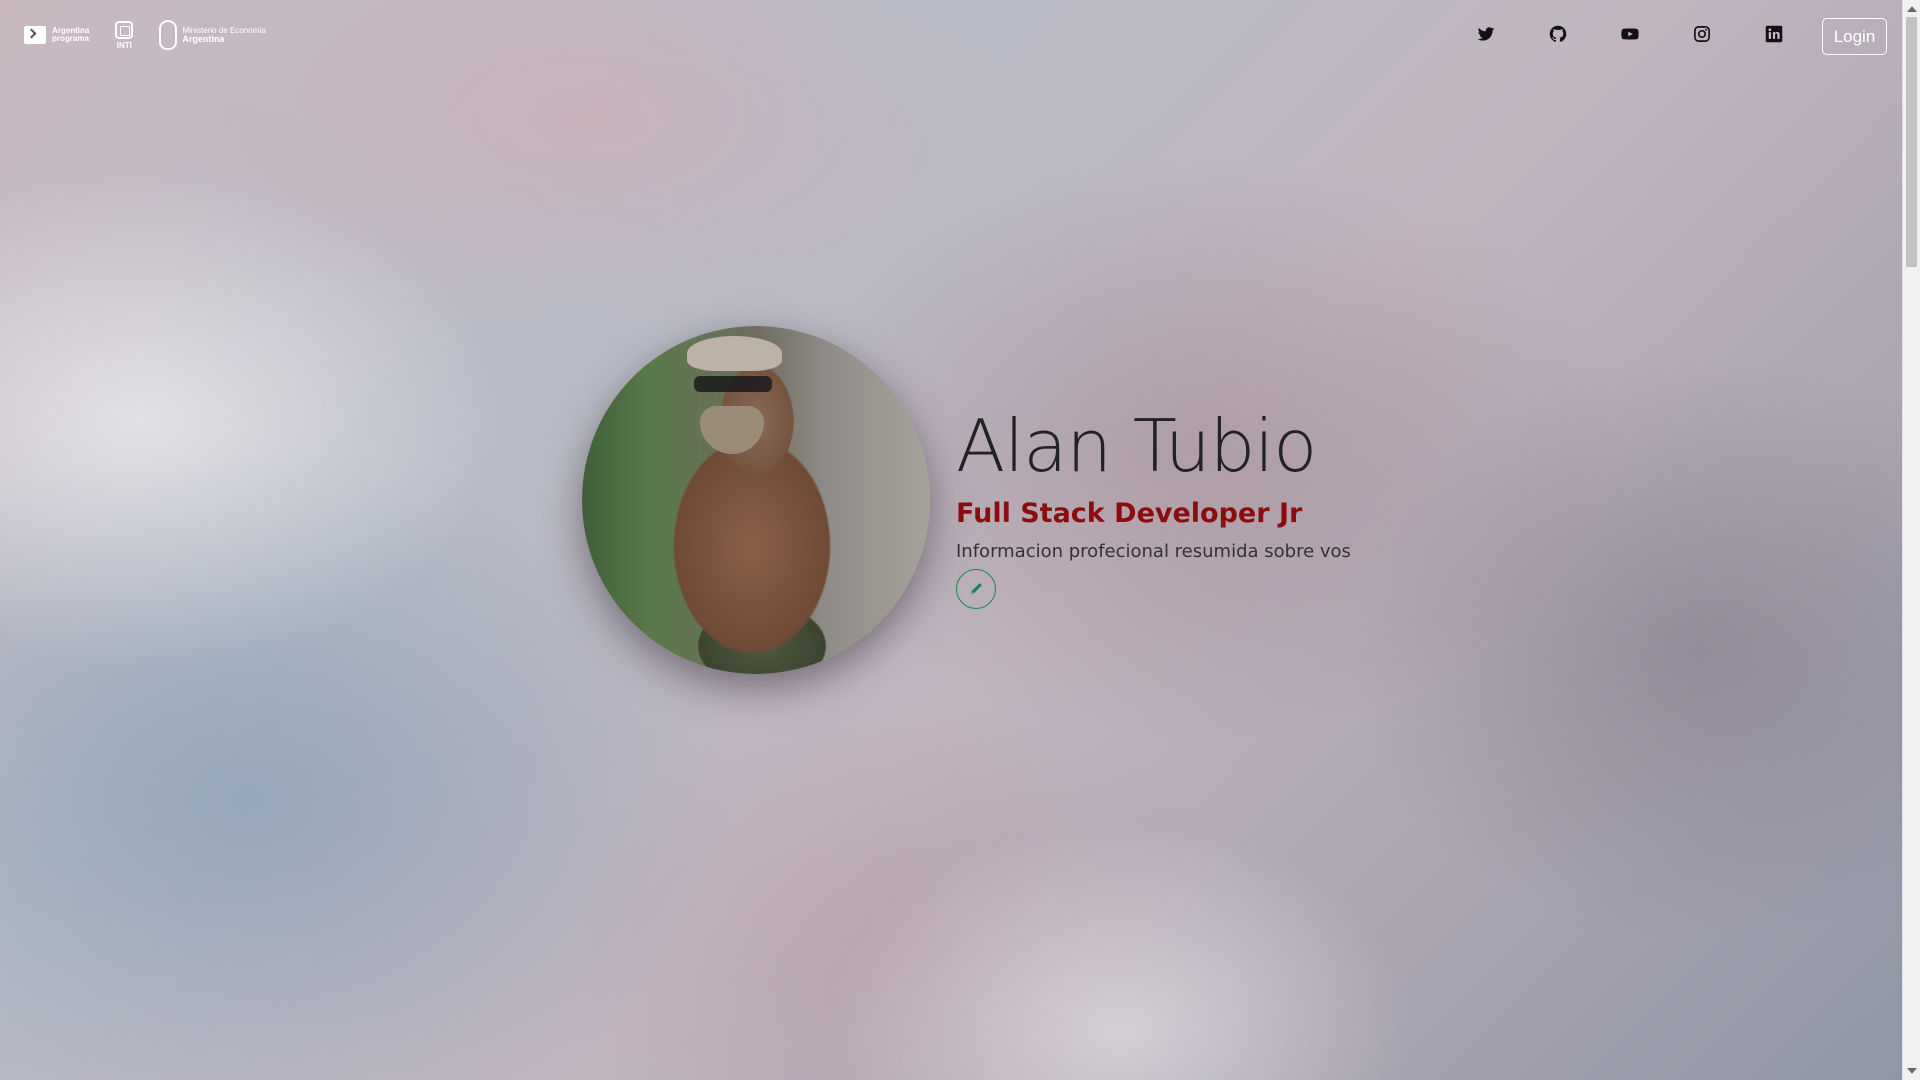  I want to click on scroll-down-arrow-icon, so click(1912, 1071).